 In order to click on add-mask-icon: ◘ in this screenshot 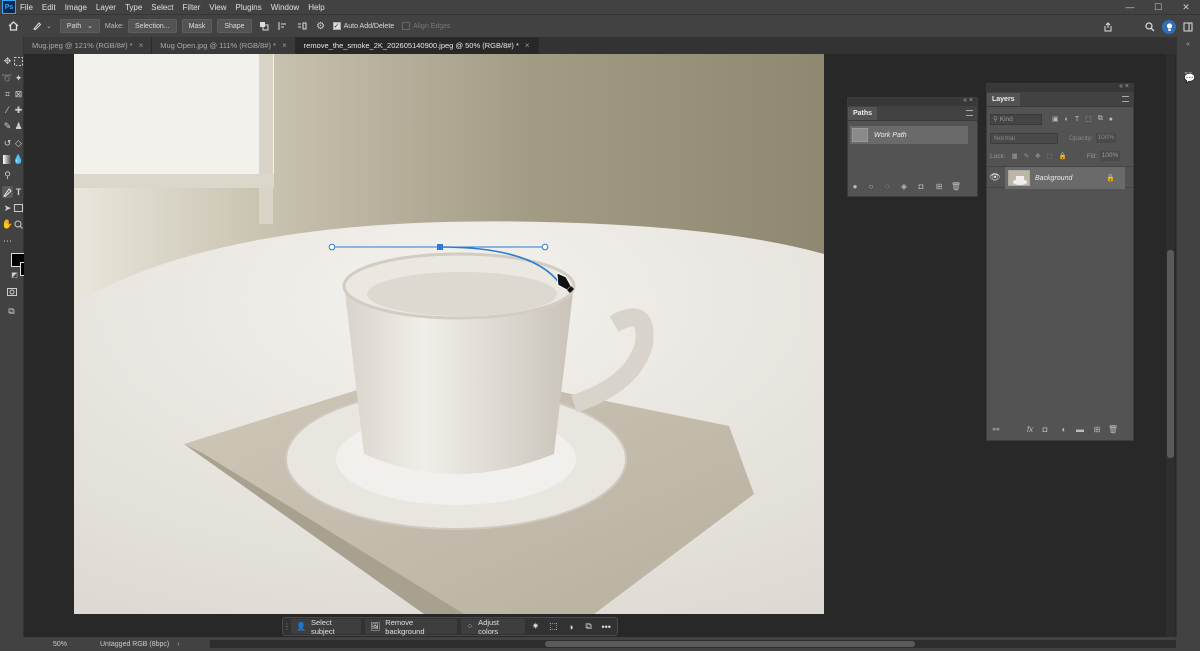, I will do `click(921, 186)`.